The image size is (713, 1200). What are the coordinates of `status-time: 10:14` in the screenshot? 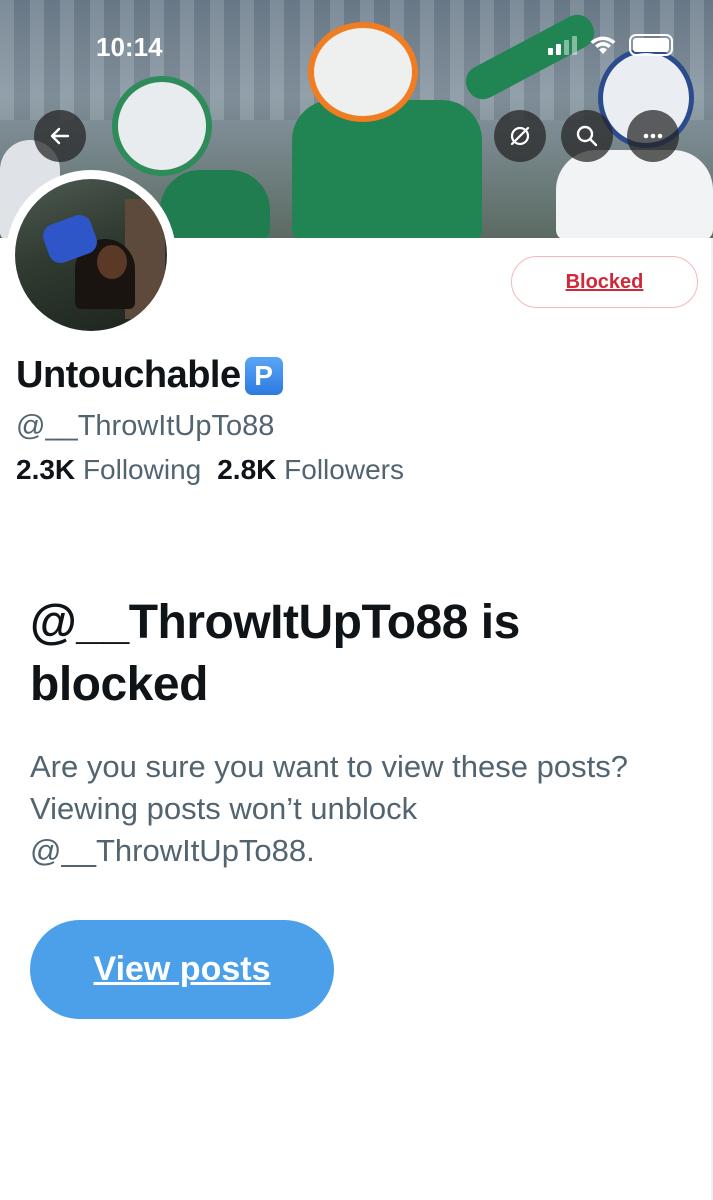 It's located at (129, 47).